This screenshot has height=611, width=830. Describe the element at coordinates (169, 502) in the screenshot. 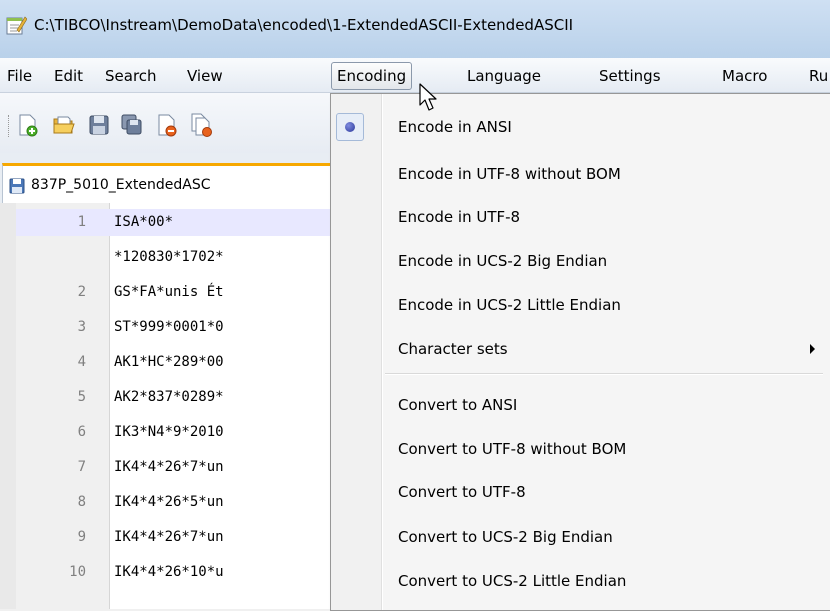

I see `line-text: IK4*4*26*5*un` at that location.